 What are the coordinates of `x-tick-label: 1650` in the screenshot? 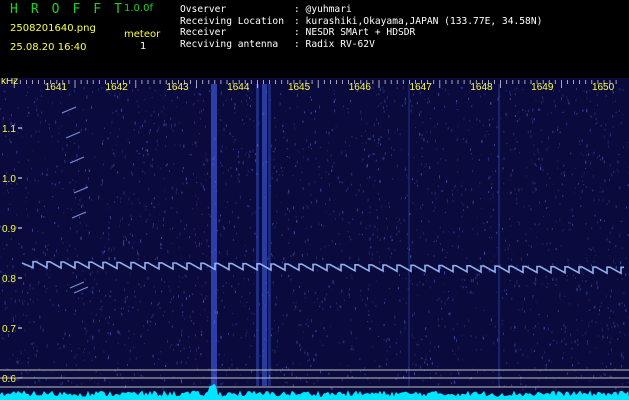 It's located at (603, 87).